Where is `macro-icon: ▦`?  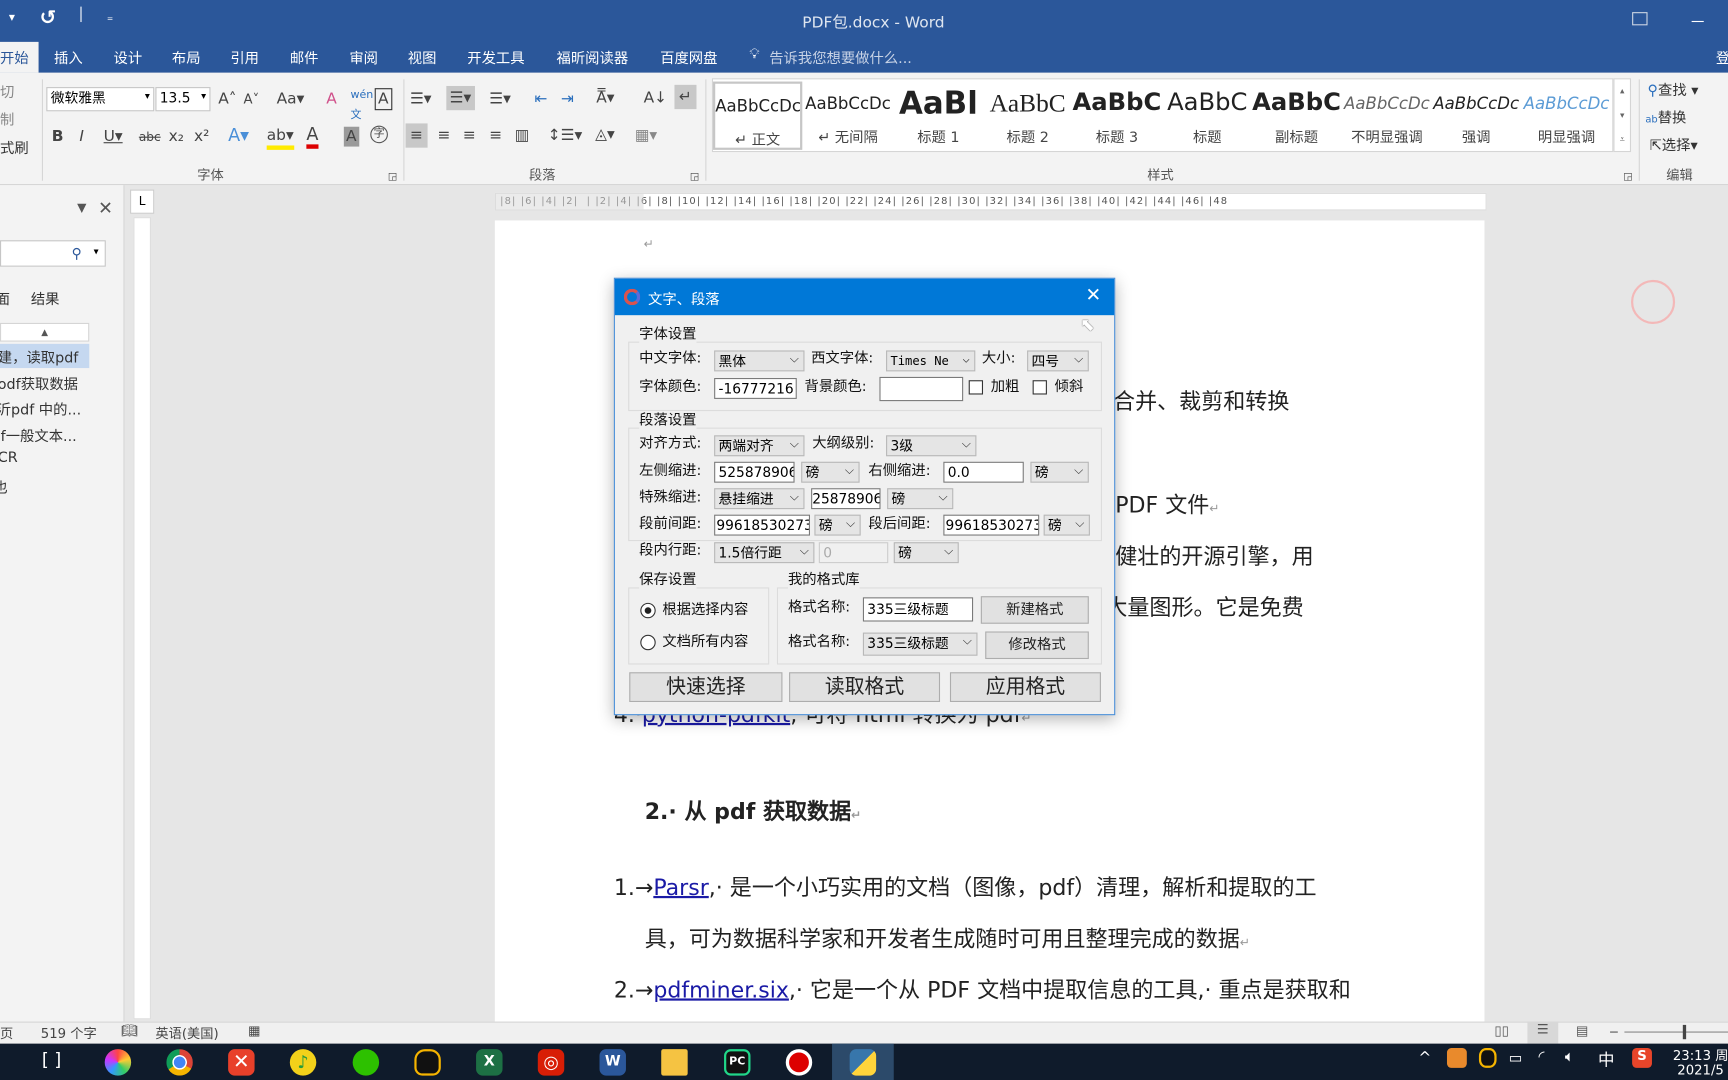 macro-icon: ▦ is located at coordinates (254, 1030).